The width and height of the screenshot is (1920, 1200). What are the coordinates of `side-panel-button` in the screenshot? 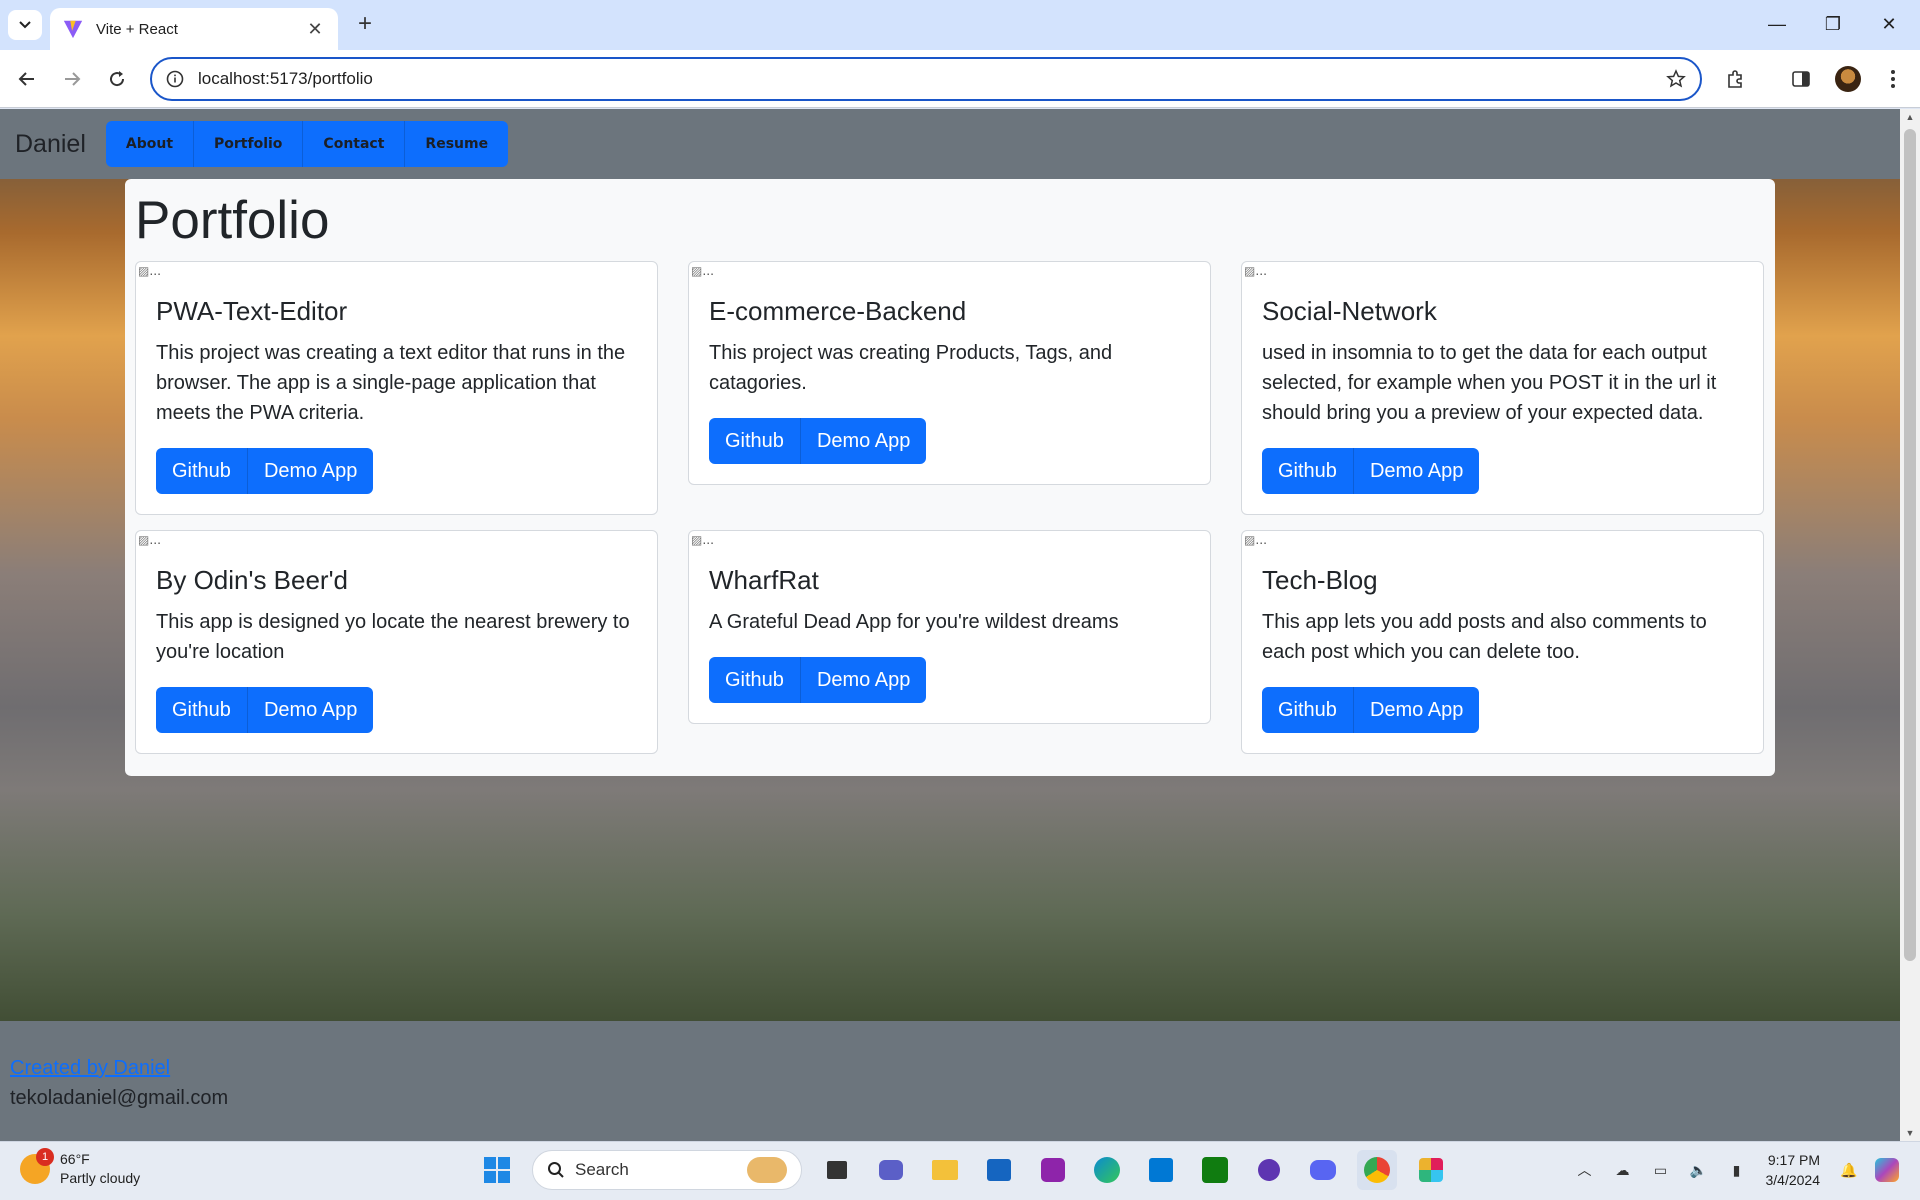 It's located at (1801, 79).